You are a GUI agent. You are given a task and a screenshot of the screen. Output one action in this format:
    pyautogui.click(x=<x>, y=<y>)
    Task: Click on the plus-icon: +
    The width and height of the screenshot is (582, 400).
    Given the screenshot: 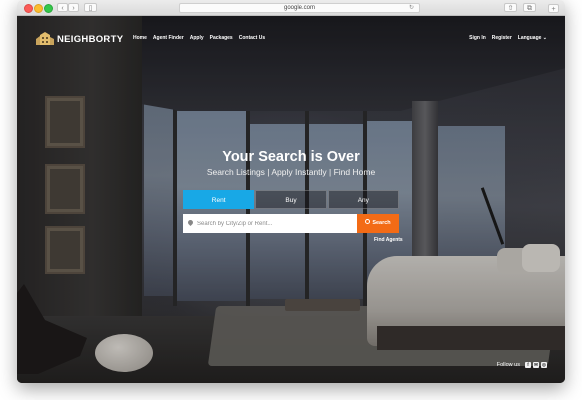 What is the action you would take?
    pyautogui.click(x=553, y=9)
    